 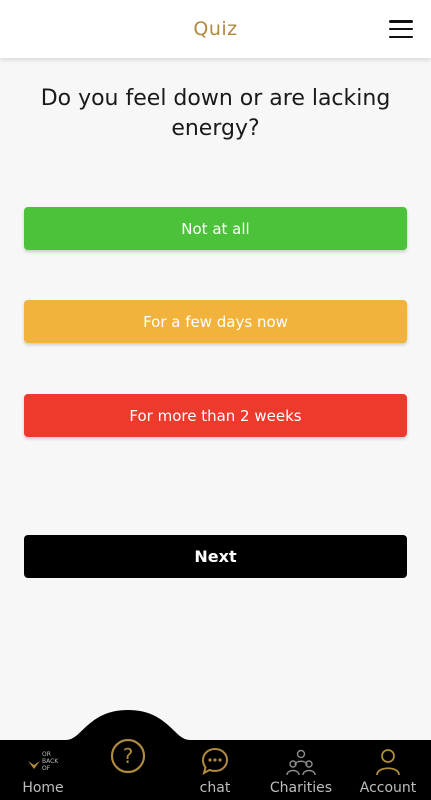 I want to click on bottom-tab-bar: OR BACK OF Home chat Charities Account, so click(x=215, y=770).